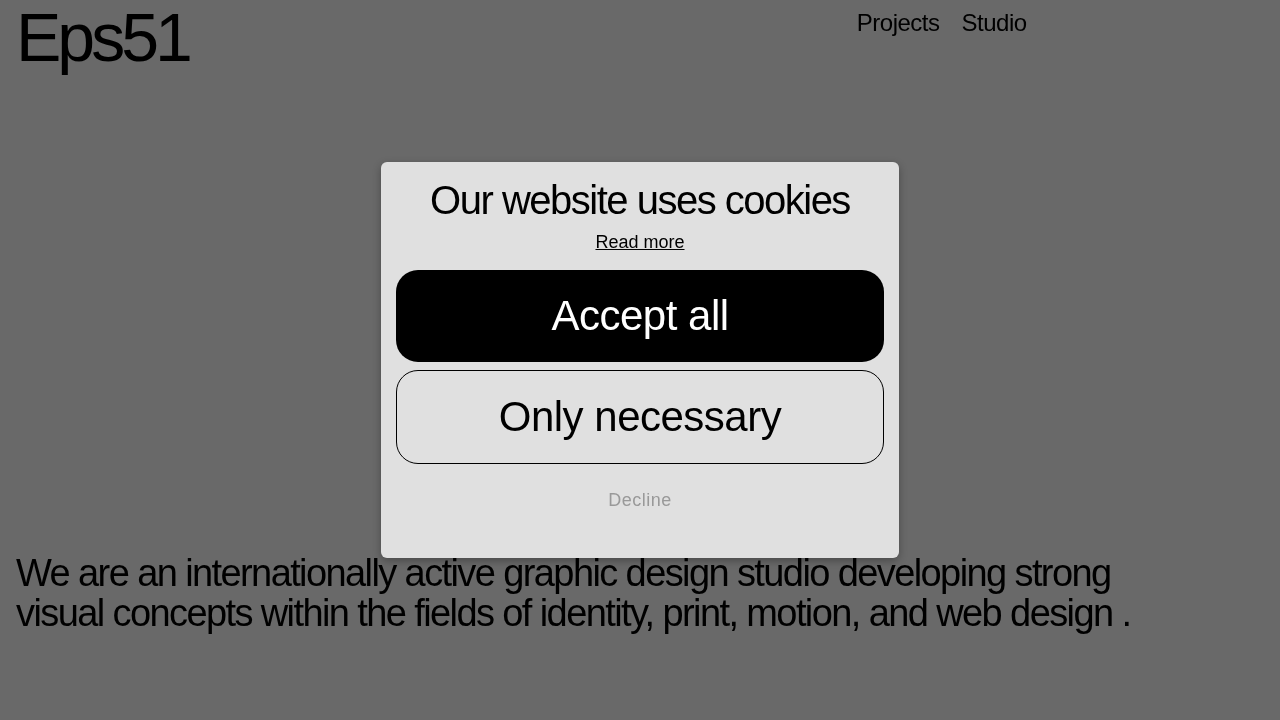  I want to click on necessary-button: Only necessary, so click(640, 417).